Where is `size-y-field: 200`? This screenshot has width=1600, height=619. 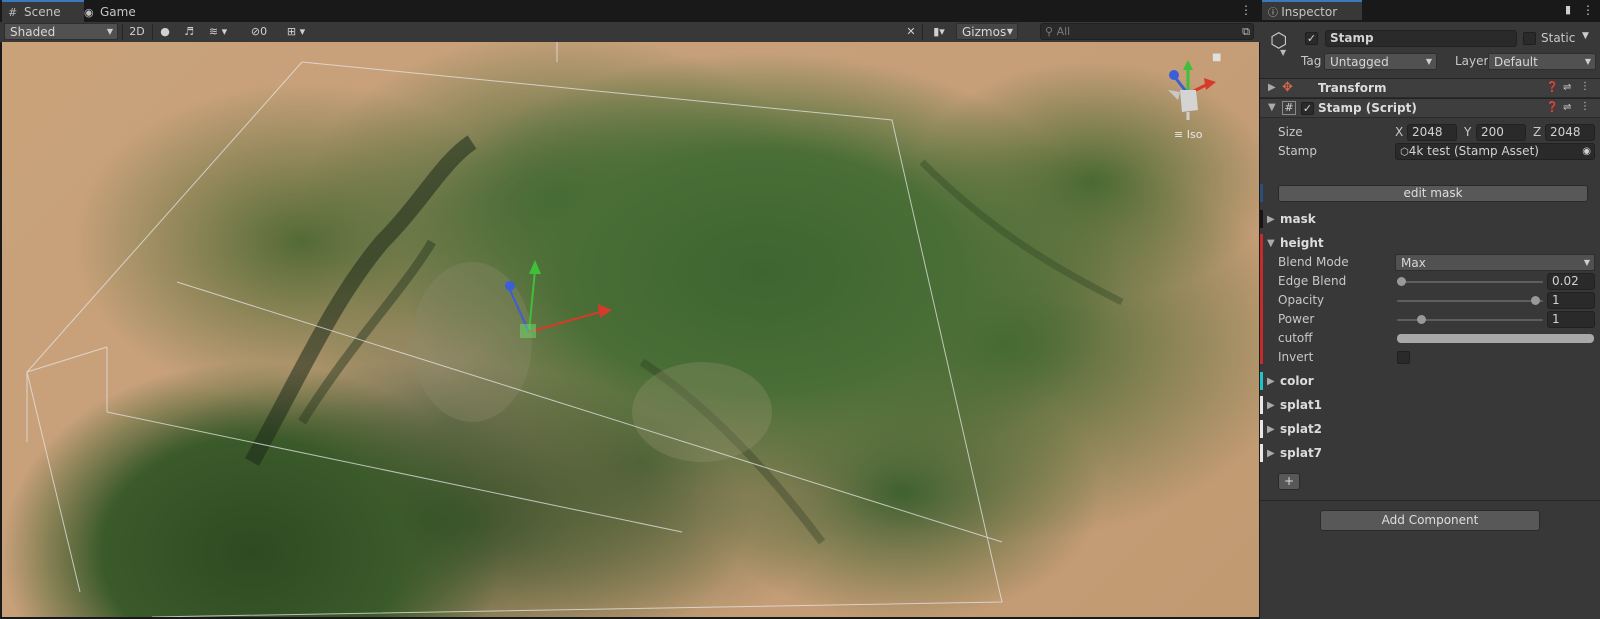 size-y-field: 200 is located at coordinates (1501, 132).